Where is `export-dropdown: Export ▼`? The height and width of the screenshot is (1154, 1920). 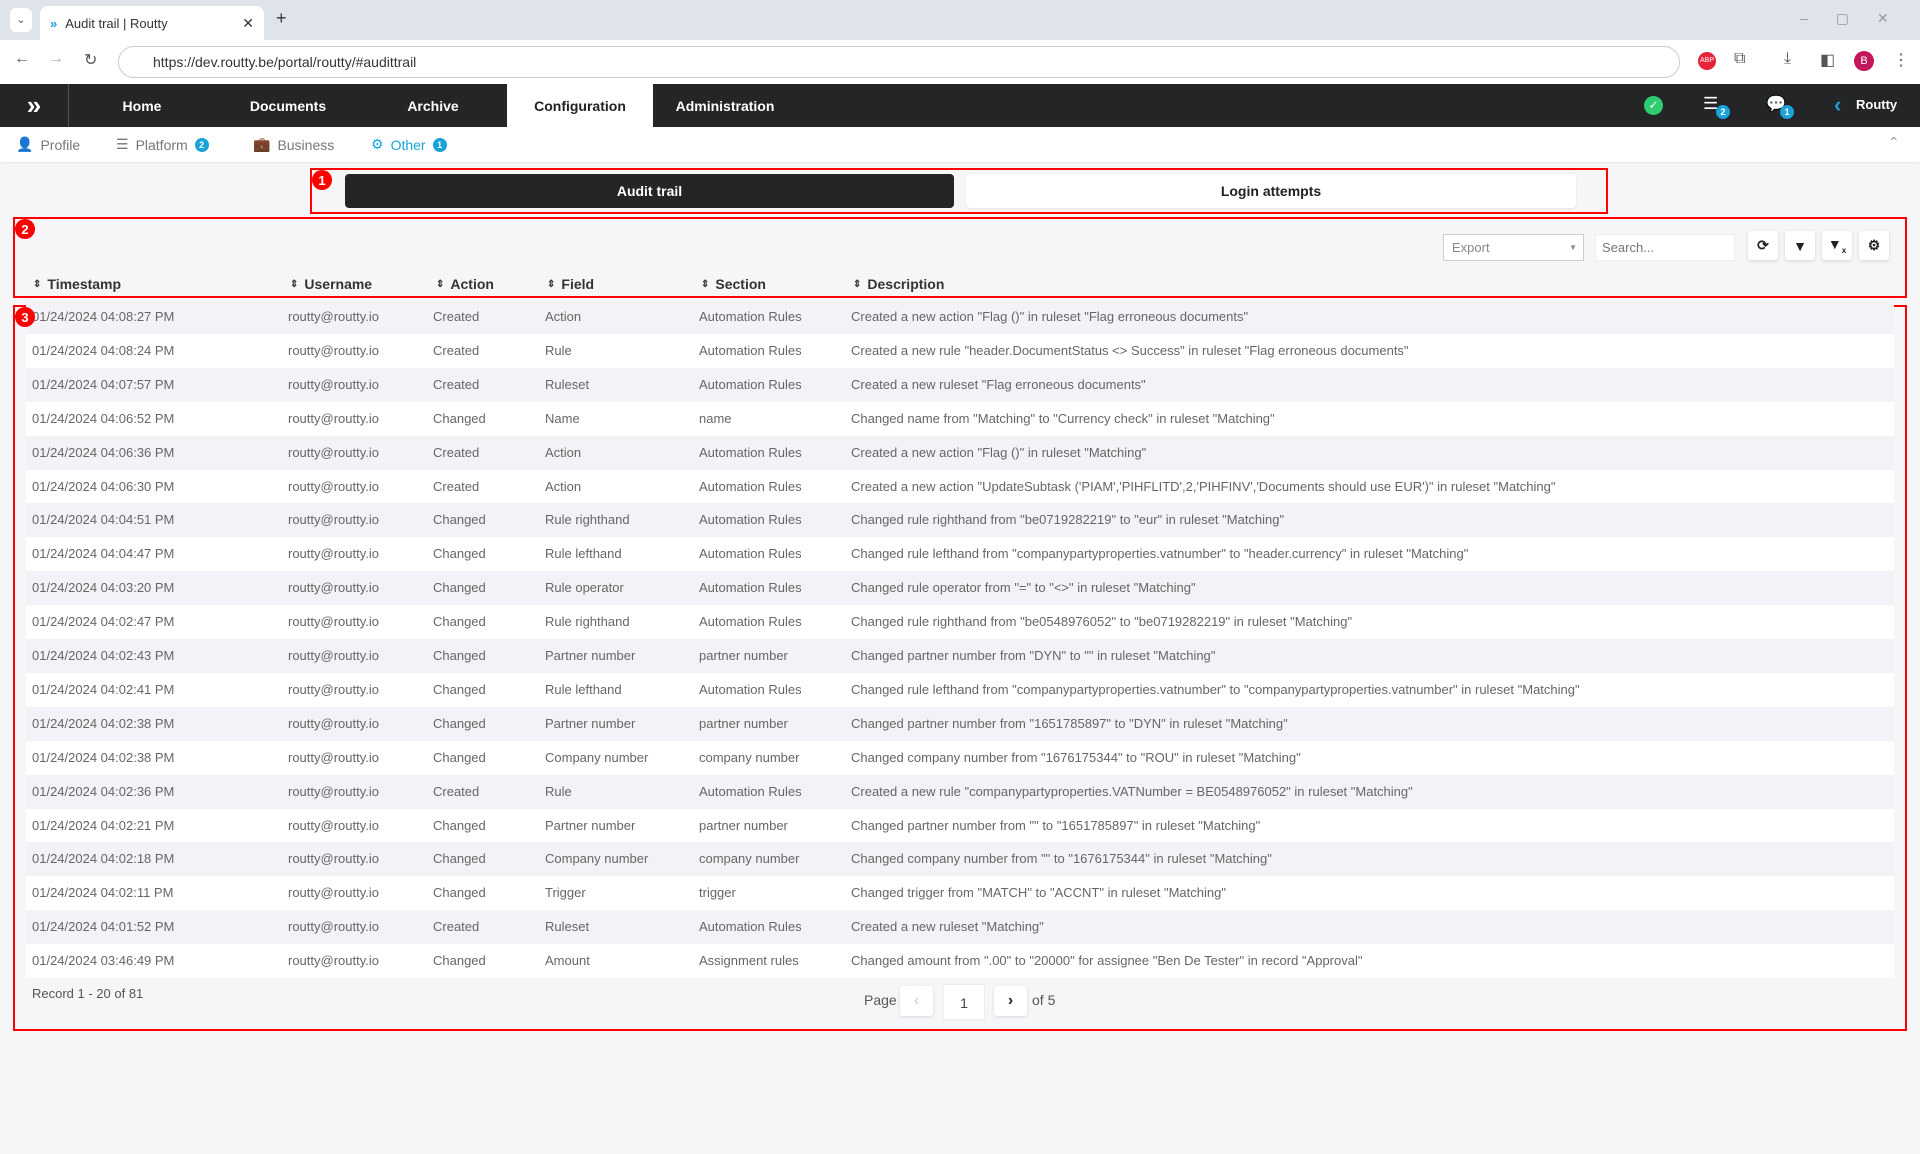 export-dropdown: Export ▼ is located at coordinates (1513, 247).